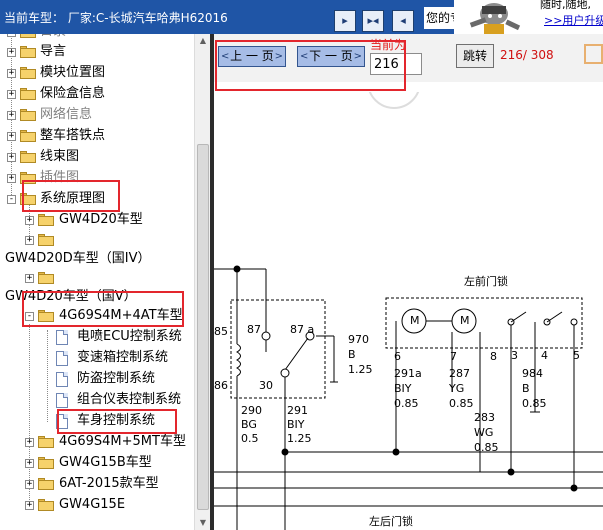  What do you see at coordinates (116, 18) in the screenshot?
I see `current-model-text: 当前车型： 厂家:C-长城汽车哈弗H62016` at bounding box center [116, 18].